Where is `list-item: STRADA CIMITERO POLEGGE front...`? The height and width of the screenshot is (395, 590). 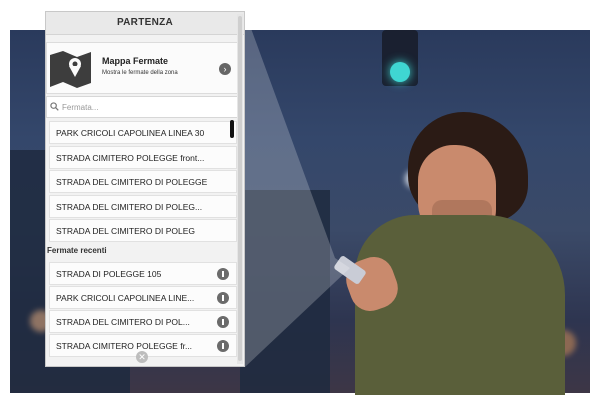
list-item: STRADA CIMITERO POLEGGE front... is located at coordinates (143, 157).